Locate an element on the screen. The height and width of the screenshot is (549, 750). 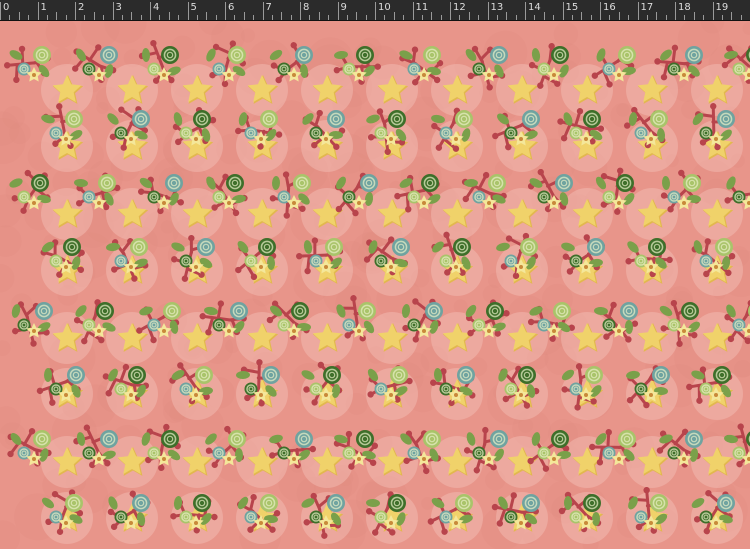
leaf-icon is located at coordinates (568, 503).